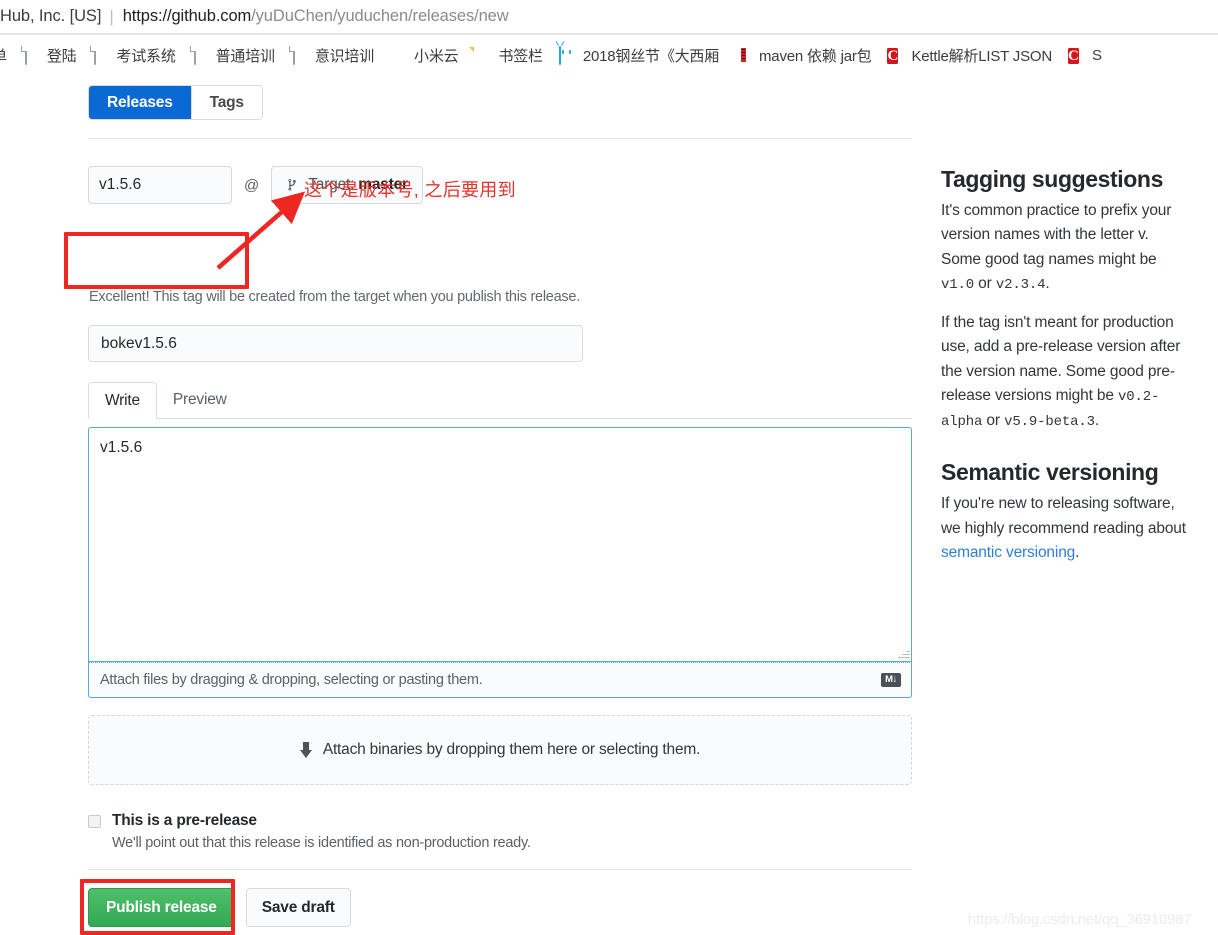 This screenshot has width=1218, height=935. What do you see at coordinates (815, 56) in the screenshot?
I see `bookmark-label: maven 依赖 jar包` at bounding box center [815, 56].